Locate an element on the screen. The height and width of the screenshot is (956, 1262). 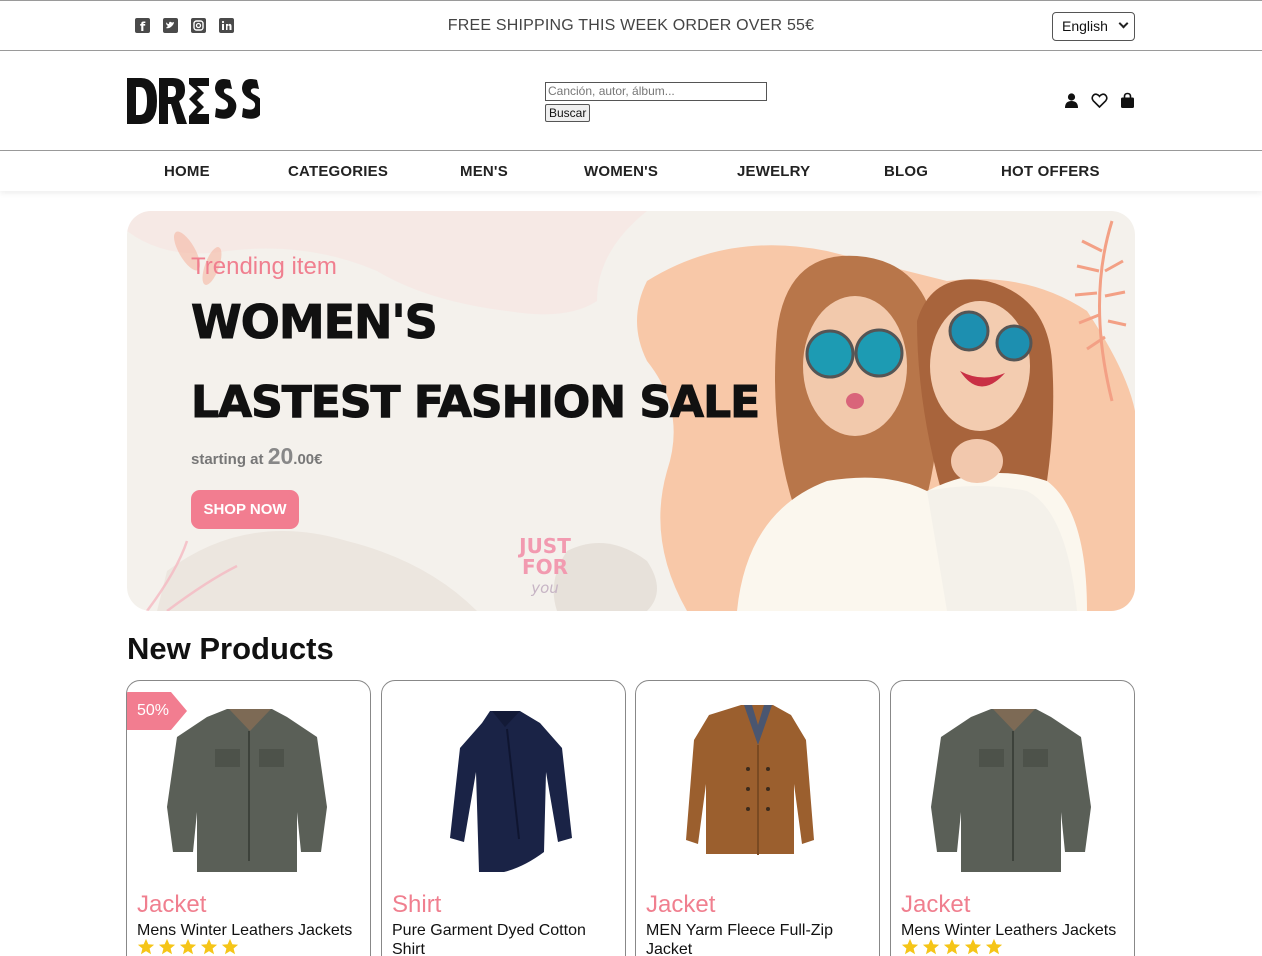
search-button: Buscar is located at coordinates (568, 113).